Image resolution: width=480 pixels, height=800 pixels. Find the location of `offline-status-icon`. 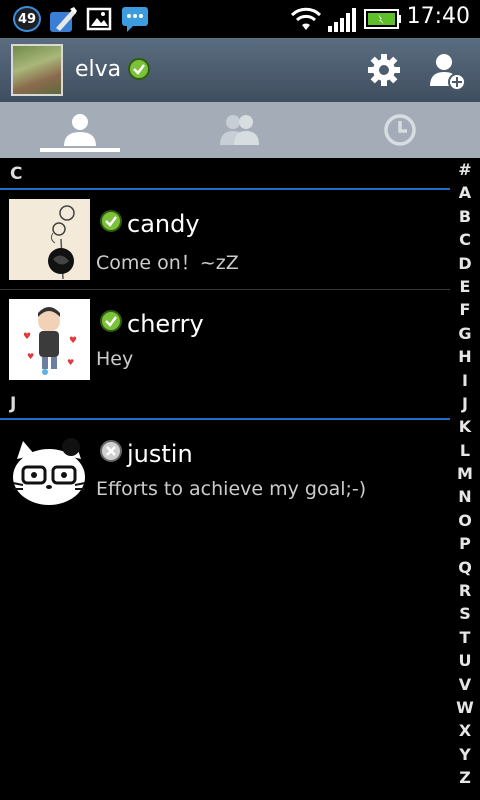

offline-status-icon is located at coordinates (111, 451).